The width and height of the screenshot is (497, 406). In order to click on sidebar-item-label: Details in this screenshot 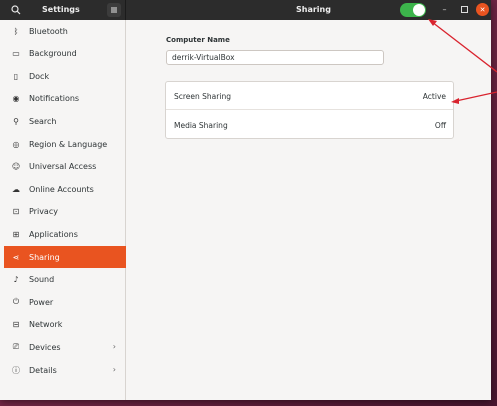, I will do `click(43, 370)`.